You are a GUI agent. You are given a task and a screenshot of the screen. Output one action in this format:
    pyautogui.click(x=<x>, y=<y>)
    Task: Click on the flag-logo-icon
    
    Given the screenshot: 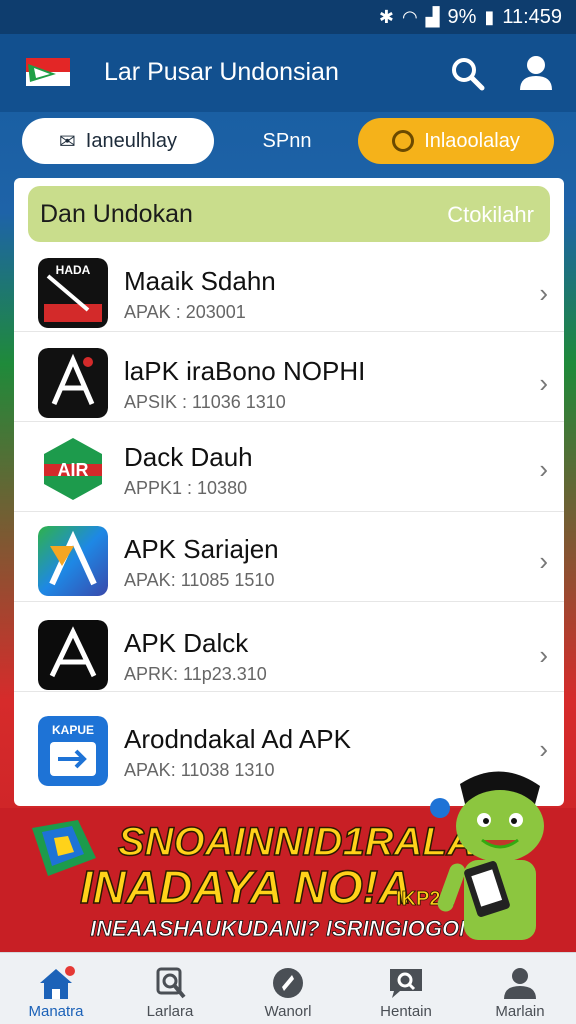 What is the action you would take?
    pyautogui.click(x=48, y=72)
    